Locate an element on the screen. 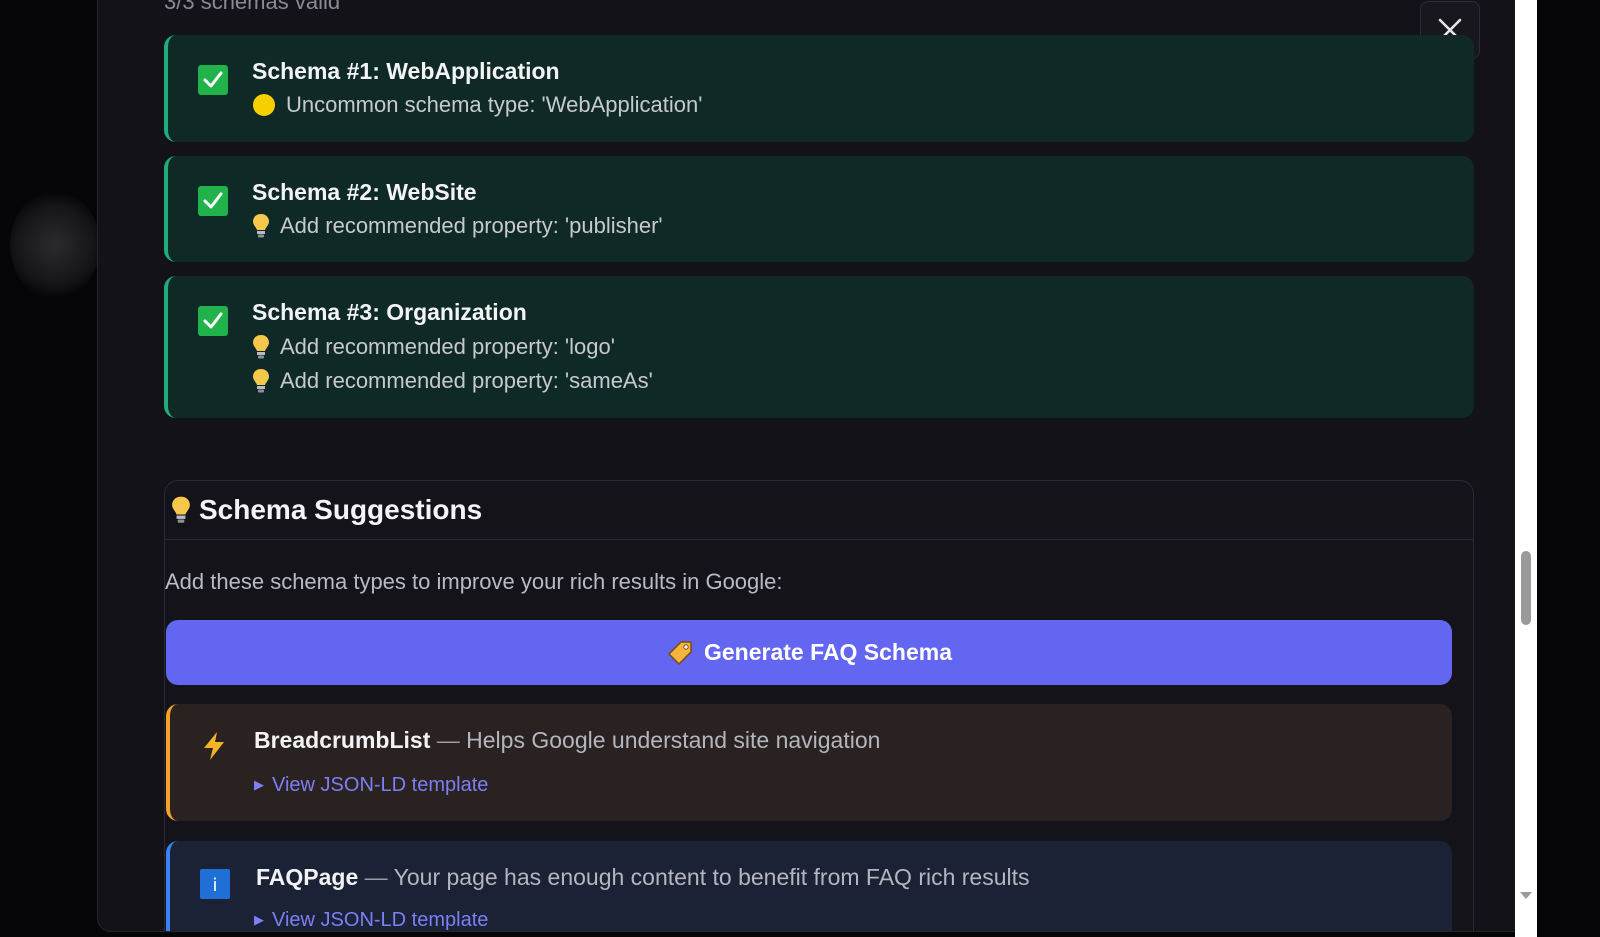  schema-title: Schema #2: WebSite is located at coordinates (364, 192).